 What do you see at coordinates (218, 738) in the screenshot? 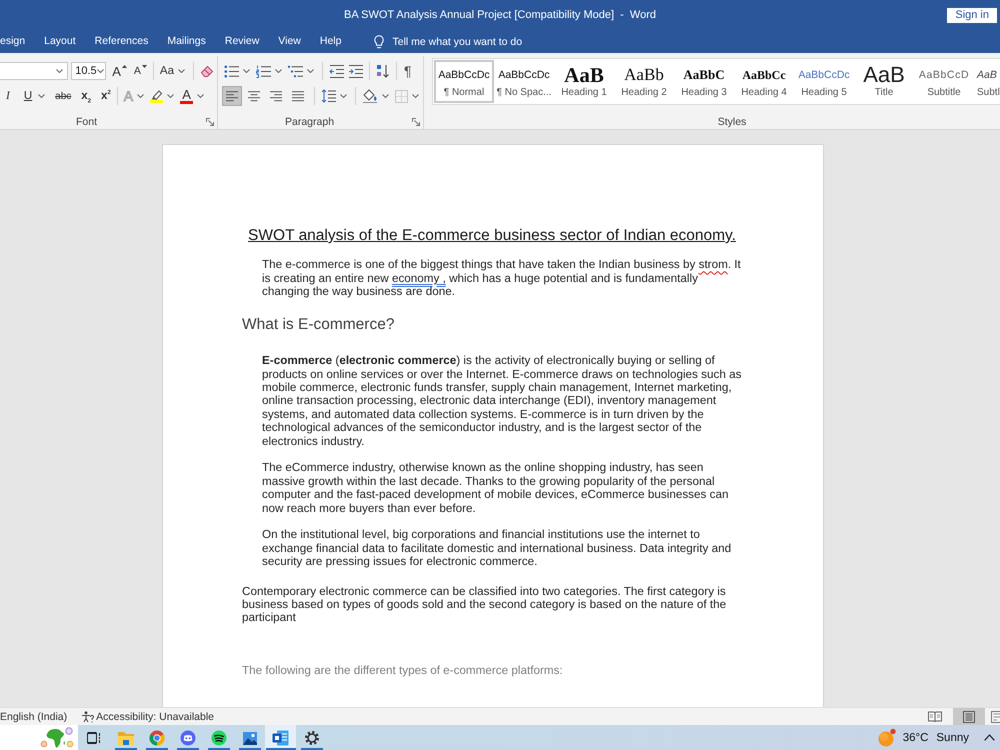
I see `music-icon` at bounding box center [218, 738].